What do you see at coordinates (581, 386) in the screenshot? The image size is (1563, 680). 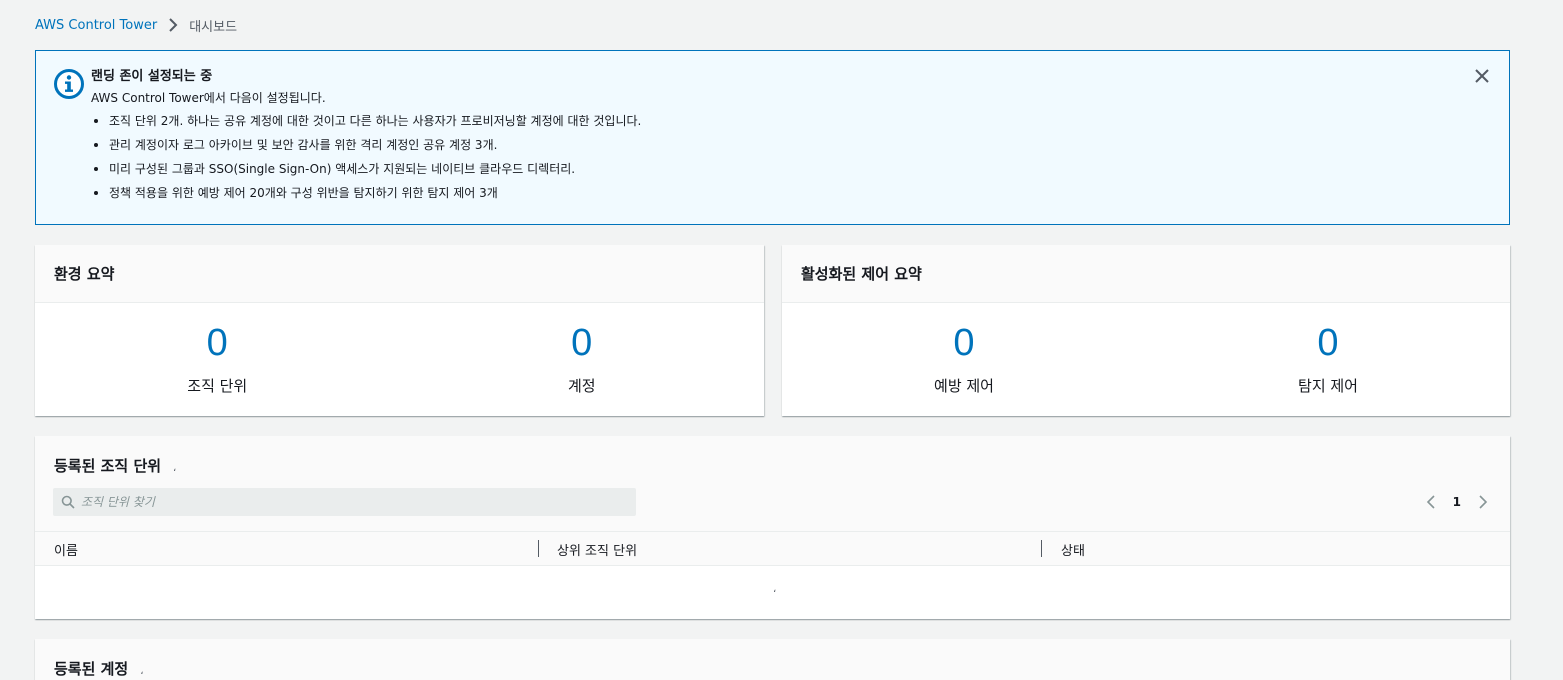 I see `stat-accounts-label: 계정` at bounding box center [581, 386].